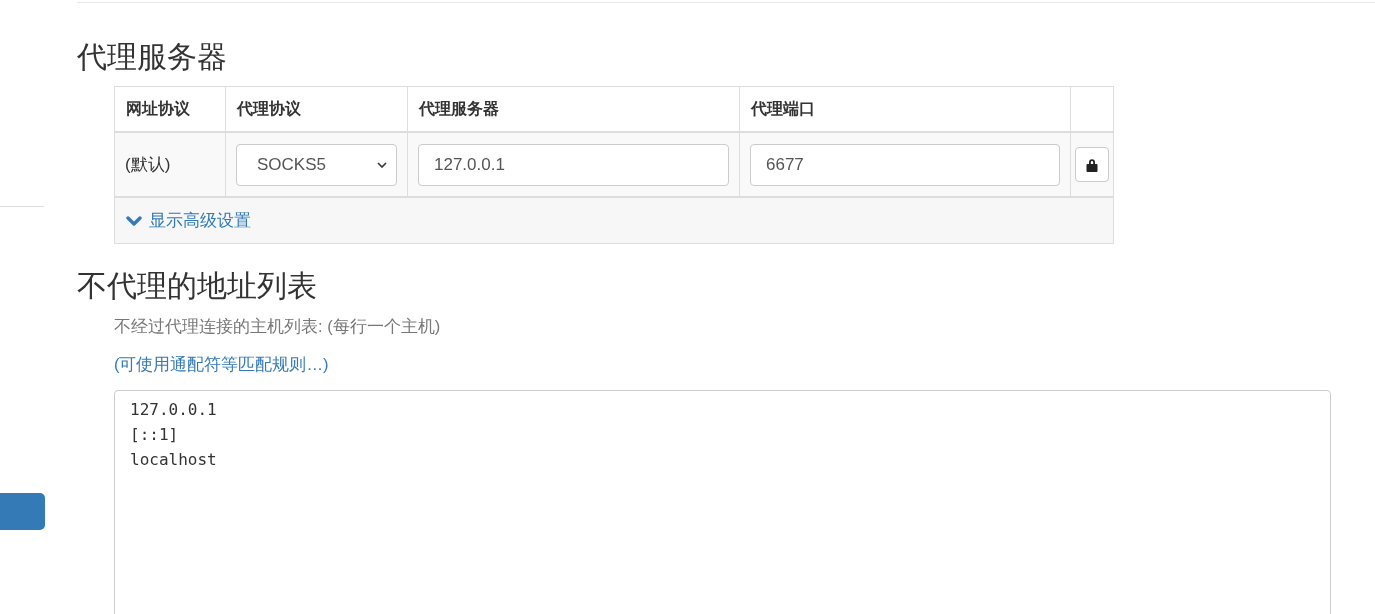 This screenshot has width=1375, height=614. I want to click on lock-icon, so click(1092, 164).